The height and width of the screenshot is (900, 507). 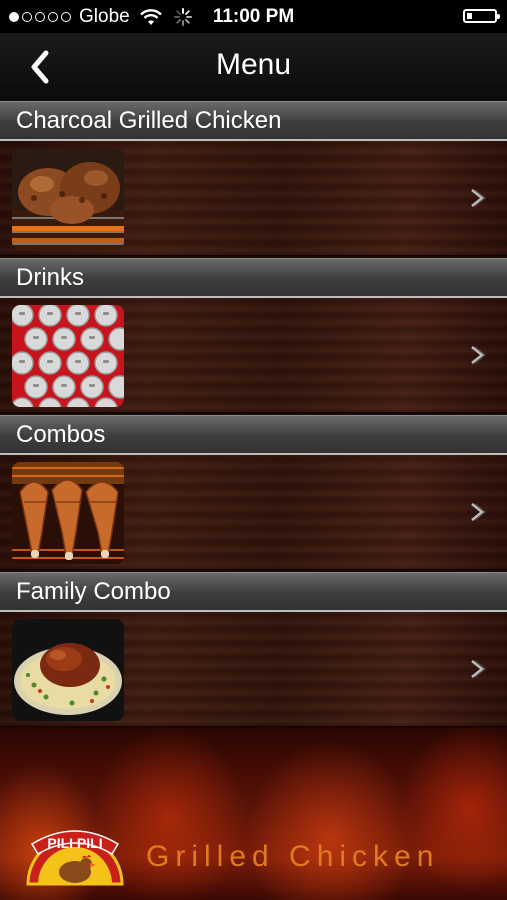 What do you see at coordinates (253, 435) in the screenshot?
I see `section-header-combos: Combos` at bounding box center [253, 435].